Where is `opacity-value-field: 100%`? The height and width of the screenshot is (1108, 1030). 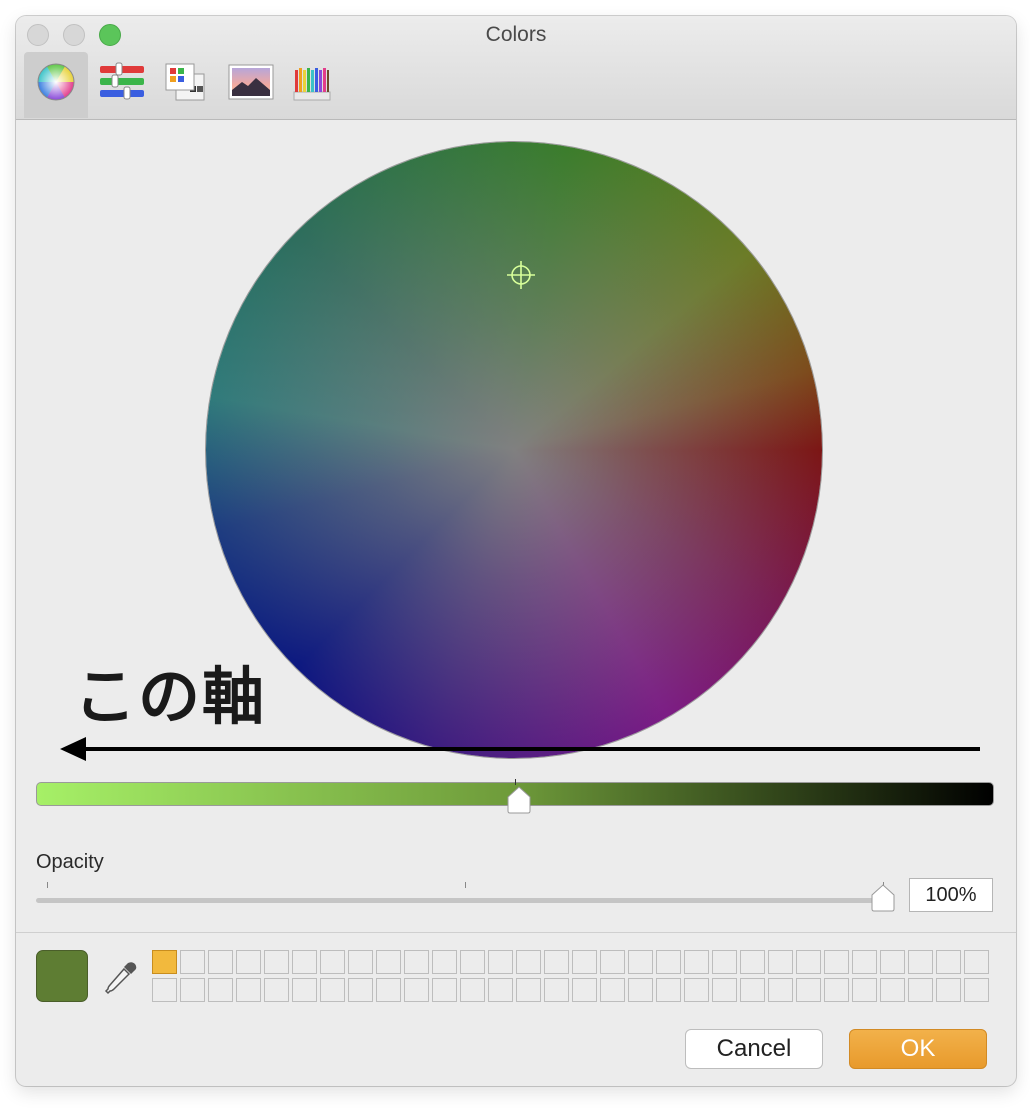 opacity-value-field: 100% is located at coordinates (951, 895).